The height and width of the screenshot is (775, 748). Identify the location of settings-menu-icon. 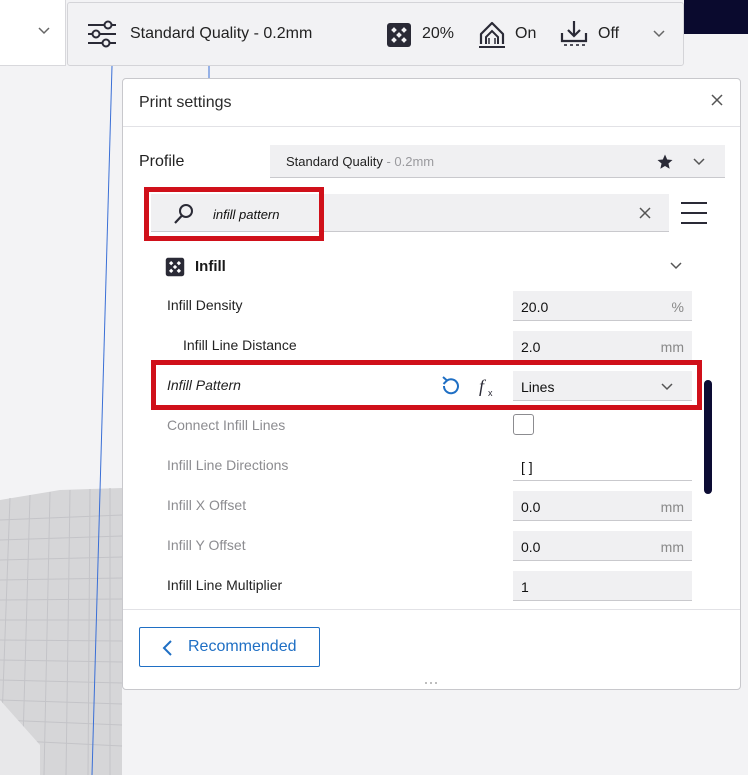
(694, 213).